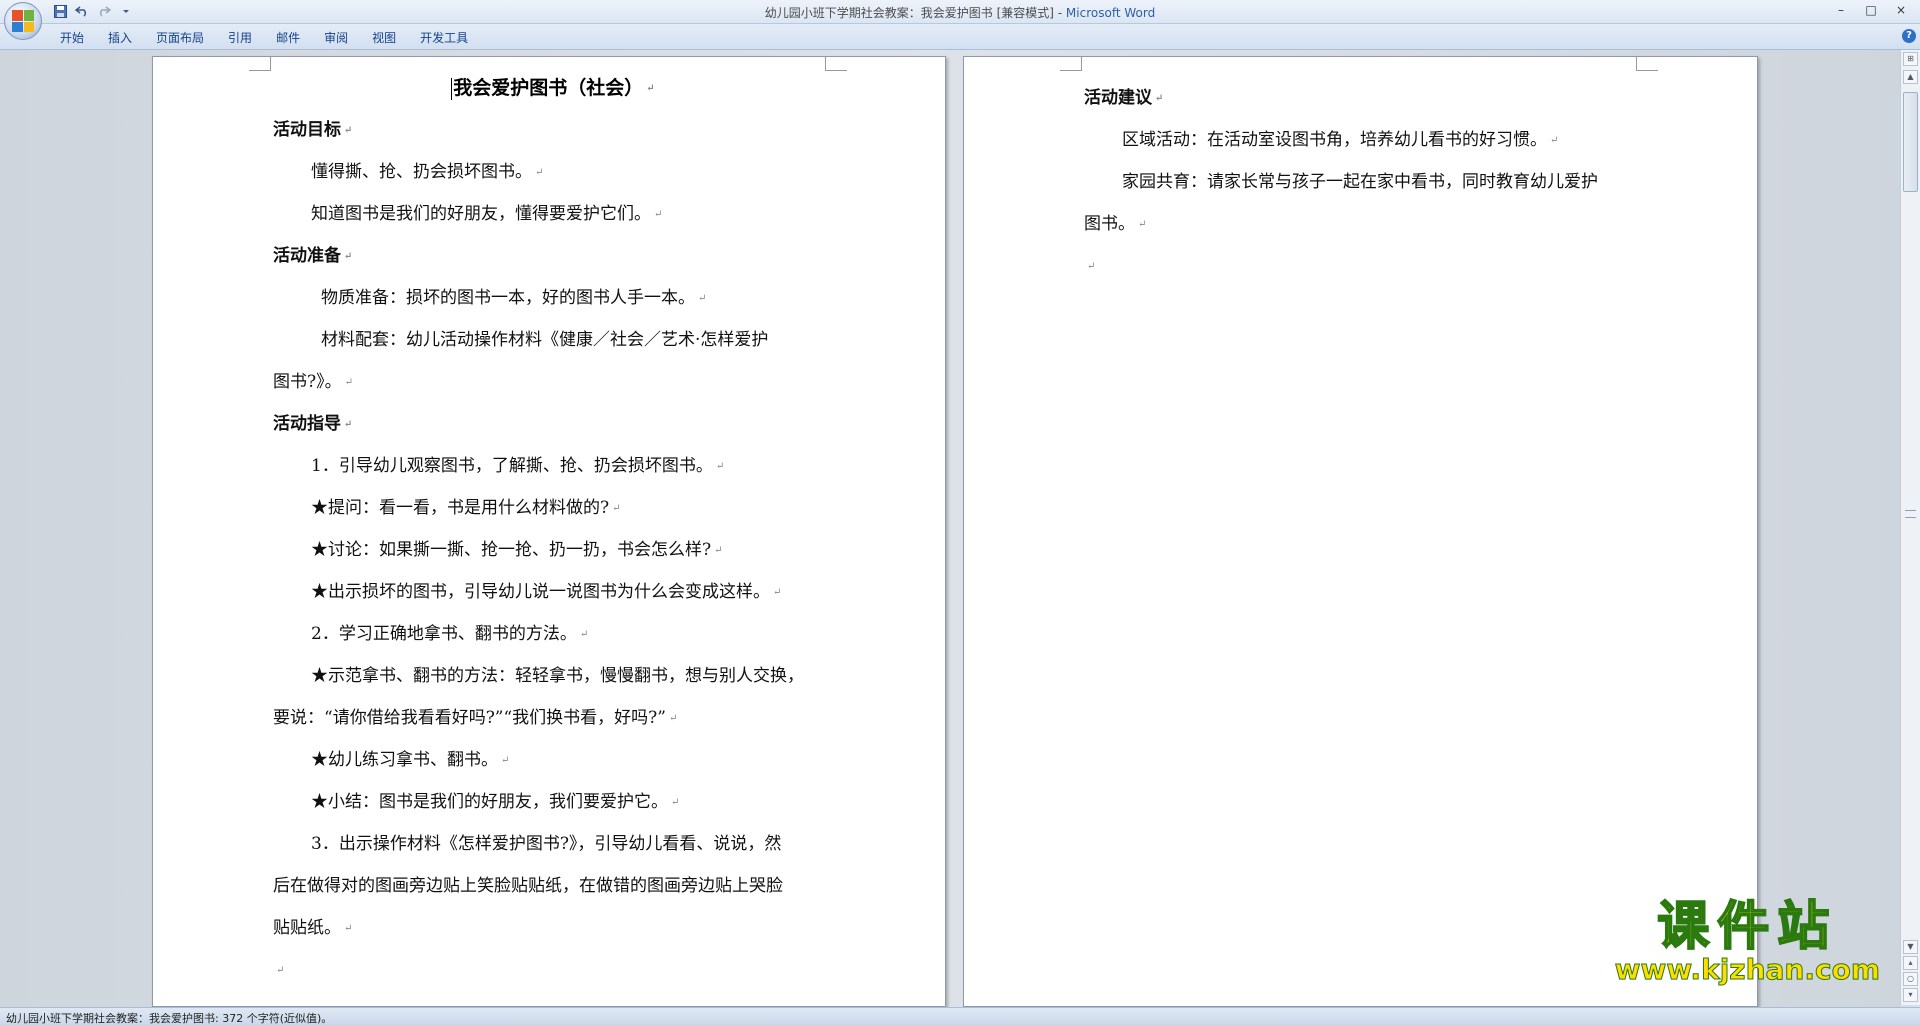  I want to click on line-text: 图书。, so click(1109, 224).